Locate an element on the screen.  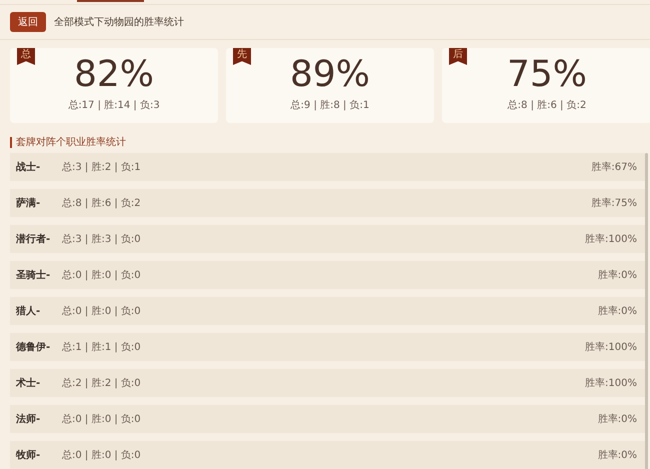
class-record: 总:8 | 胜:6 | 负:2 is located at coordinates (101, 203).